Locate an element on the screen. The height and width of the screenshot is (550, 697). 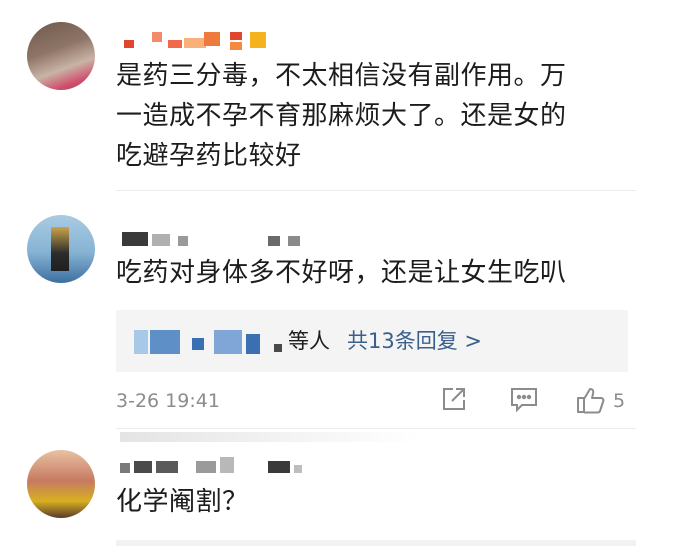
comment-line: 吃避孕药比较好 is located at coordinates (209, 156).